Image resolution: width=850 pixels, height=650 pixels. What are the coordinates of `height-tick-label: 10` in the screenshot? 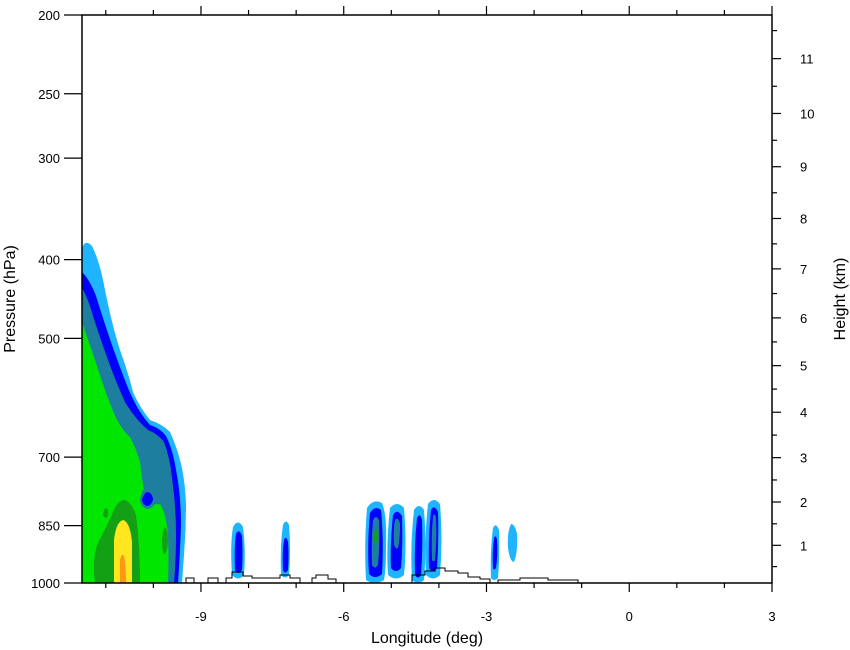 It's located at (807, 113).